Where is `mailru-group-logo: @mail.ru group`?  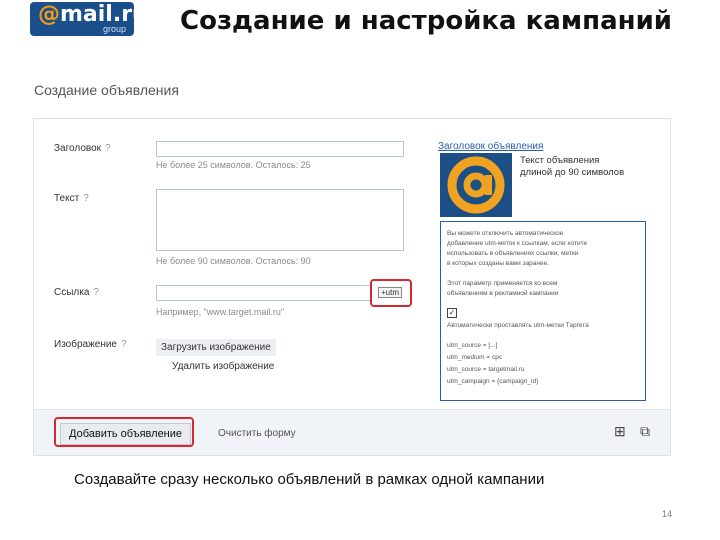 mailru-group-logo: @mail.ru group is located at coordinates (89, 19).